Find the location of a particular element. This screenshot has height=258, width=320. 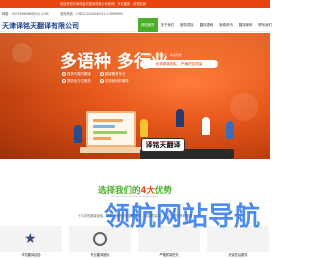

circle-icon is located at coordinates (100, 239).